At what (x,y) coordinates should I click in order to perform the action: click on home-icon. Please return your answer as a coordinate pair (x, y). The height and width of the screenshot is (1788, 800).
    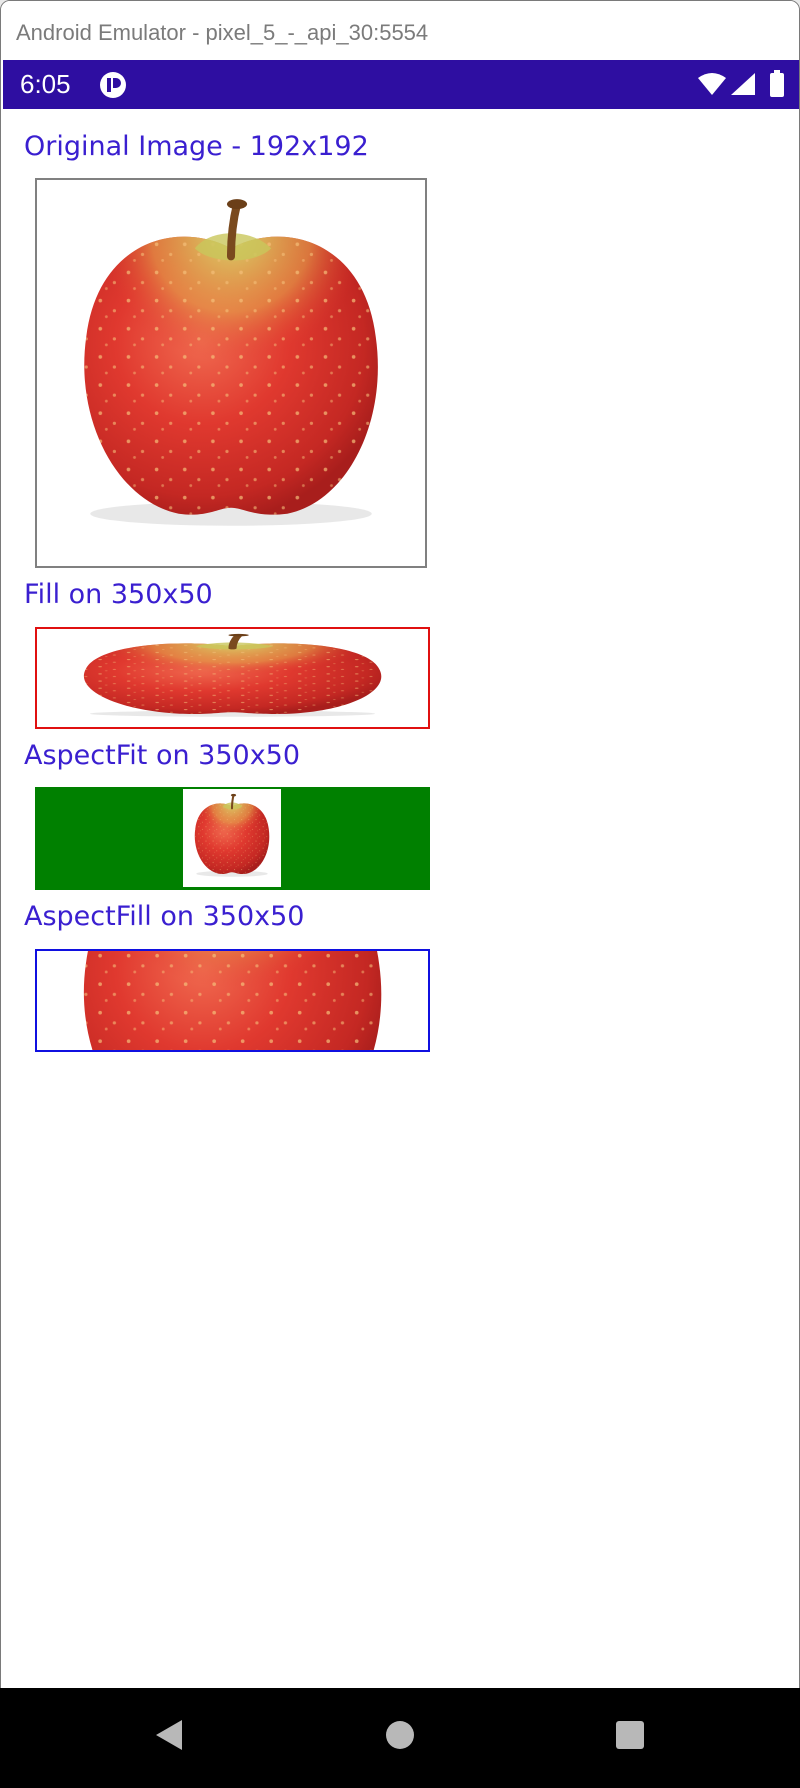
    Looking at the image, I should click on (405, 1740).